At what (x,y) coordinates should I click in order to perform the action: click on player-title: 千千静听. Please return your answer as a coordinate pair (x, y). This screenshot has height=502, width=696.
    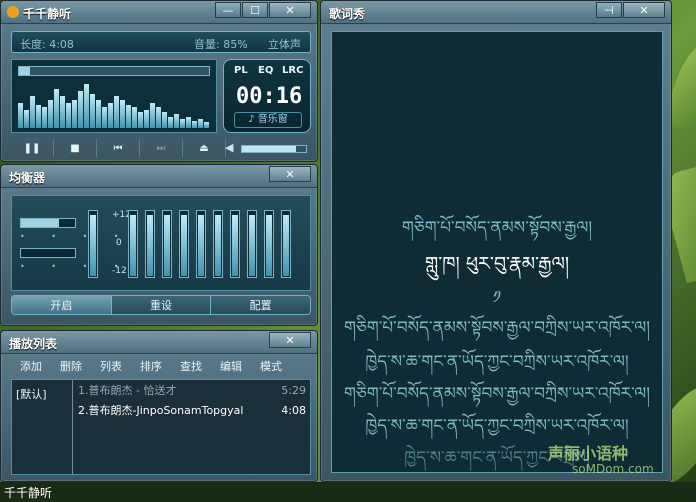
    Looking at the image, I should click on (47, 14).